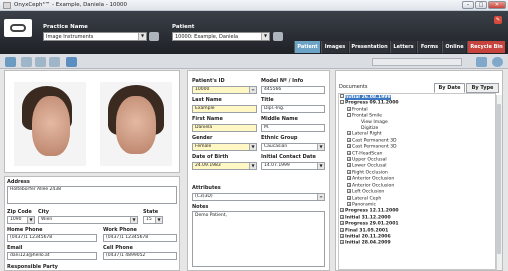 Image resolution: width=508 pixels, height=271 pixels. What do you see at coordinates (368, 218) in the screenshot?
I see `tree-item-label: Initial 31.12.2000` at bounding box center [368, 218].